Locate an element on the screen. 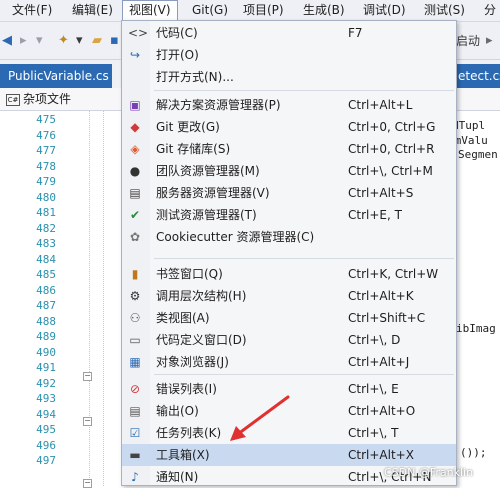 The height and width of the screenshot is (488, 500). line-number: 482 is located at coordinates (46, 228).